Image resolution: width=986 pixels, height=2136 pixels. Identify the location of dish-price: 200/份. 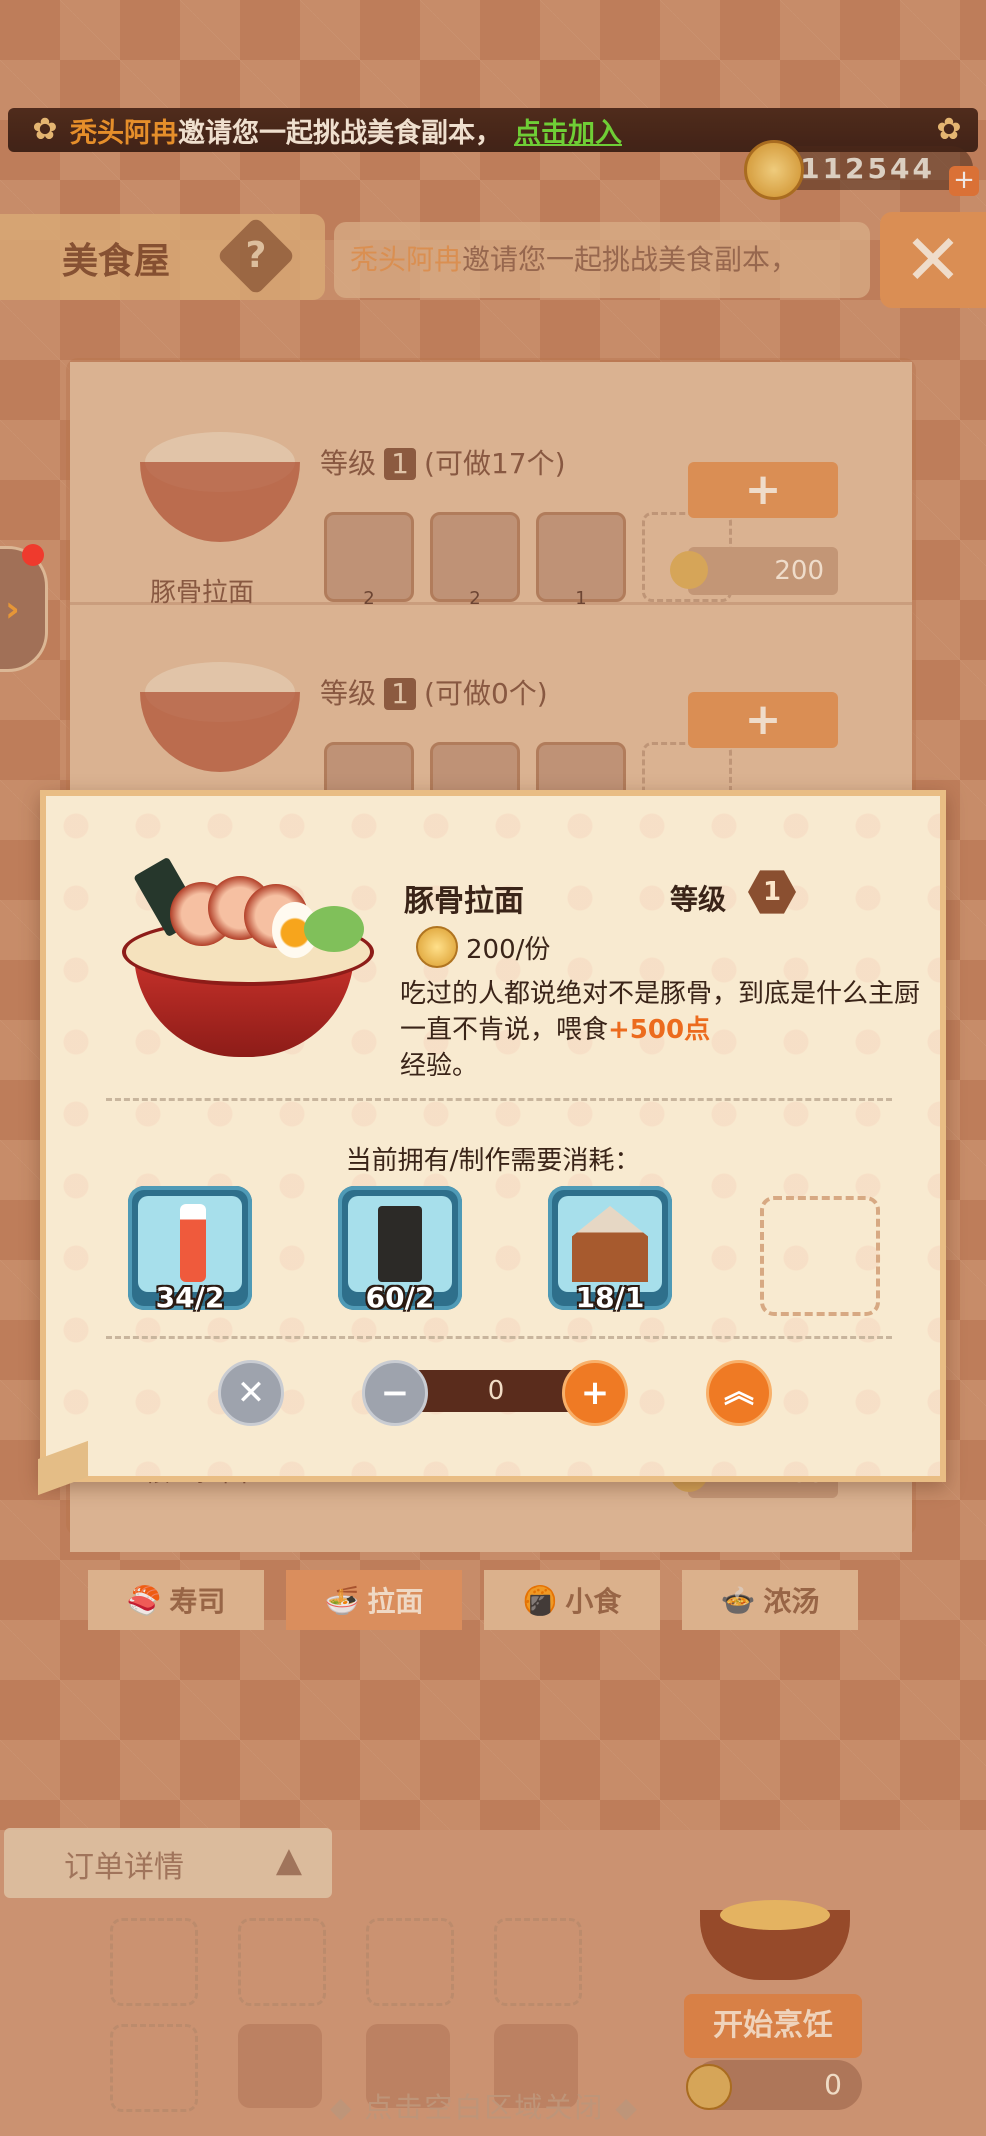
(483, 947).